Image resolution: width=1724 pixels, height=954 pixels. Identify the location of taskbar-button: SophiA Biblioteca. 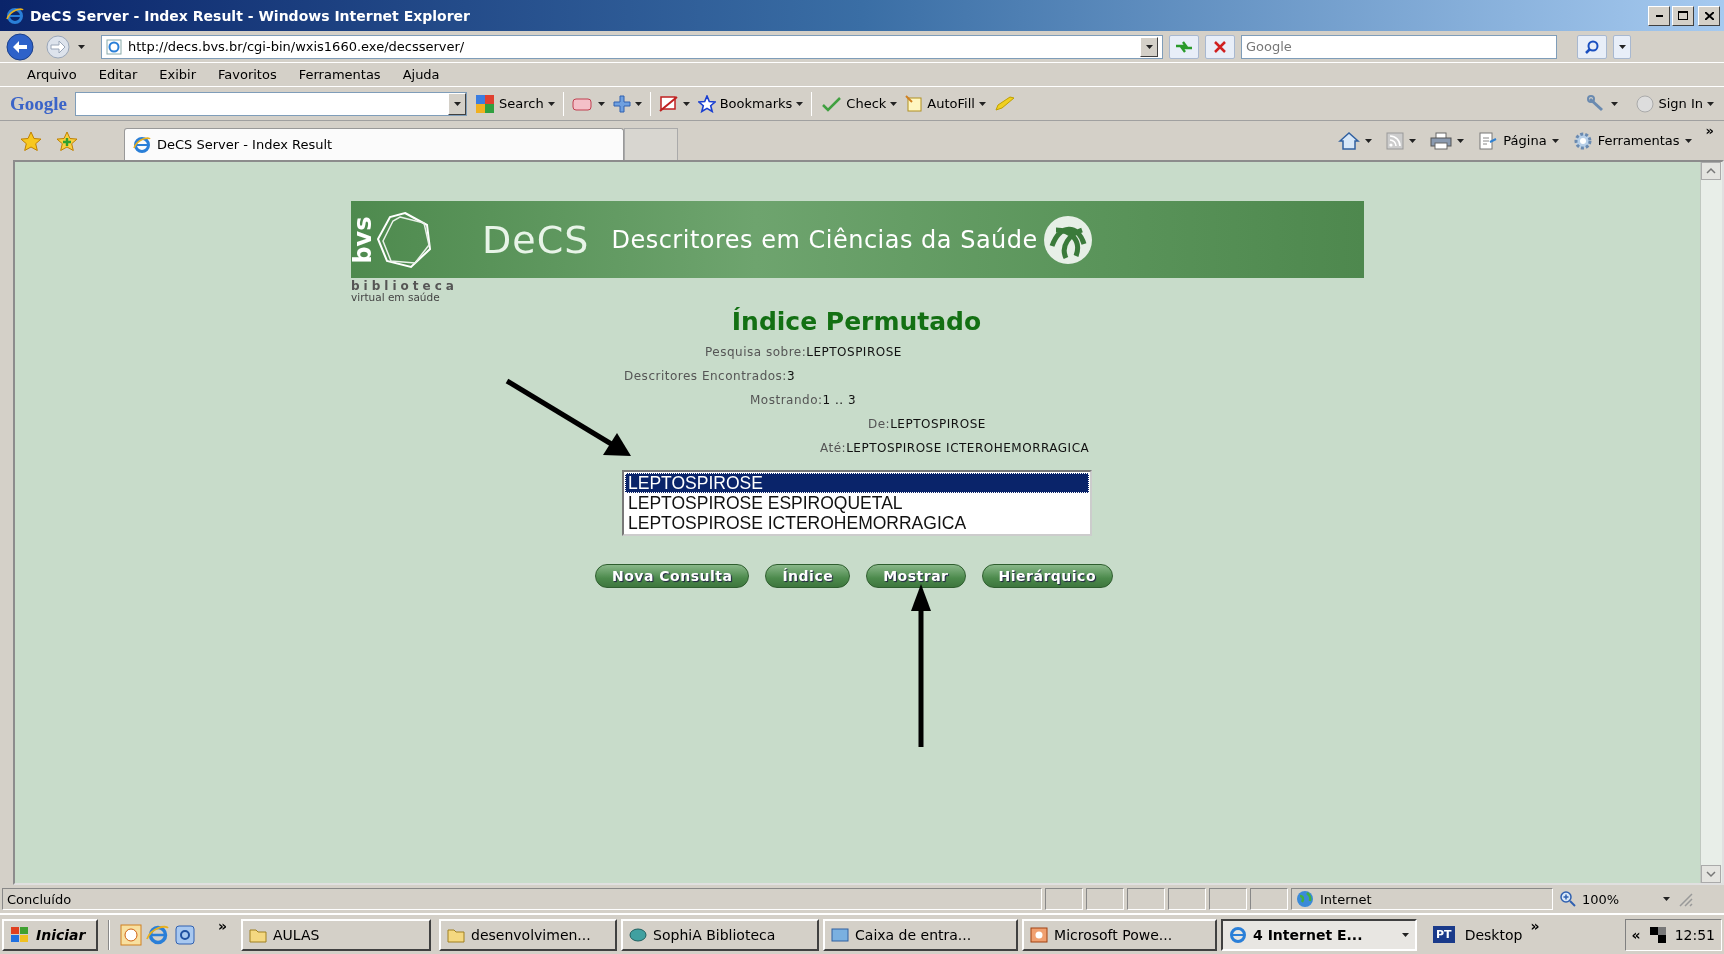
(720, 934).